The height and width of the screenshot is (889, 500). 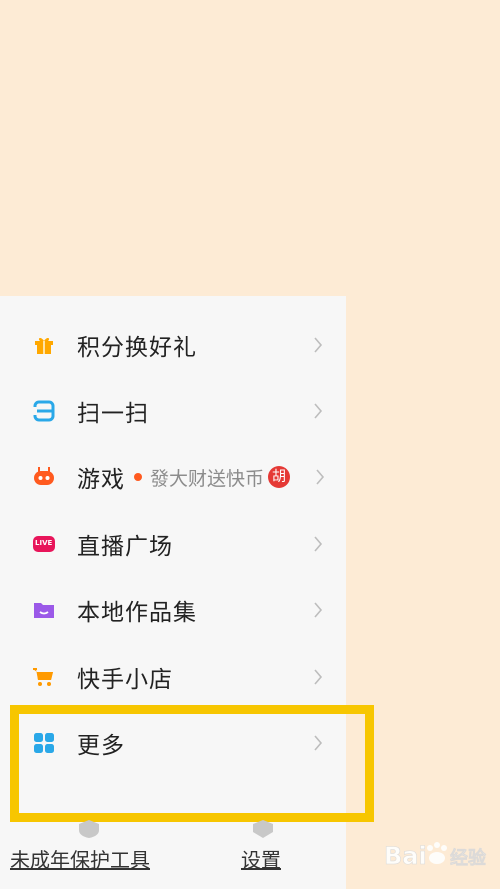 I want to click on menu-item-games: 游戏 發大财送快币 胡, so click(x=173, y=477).